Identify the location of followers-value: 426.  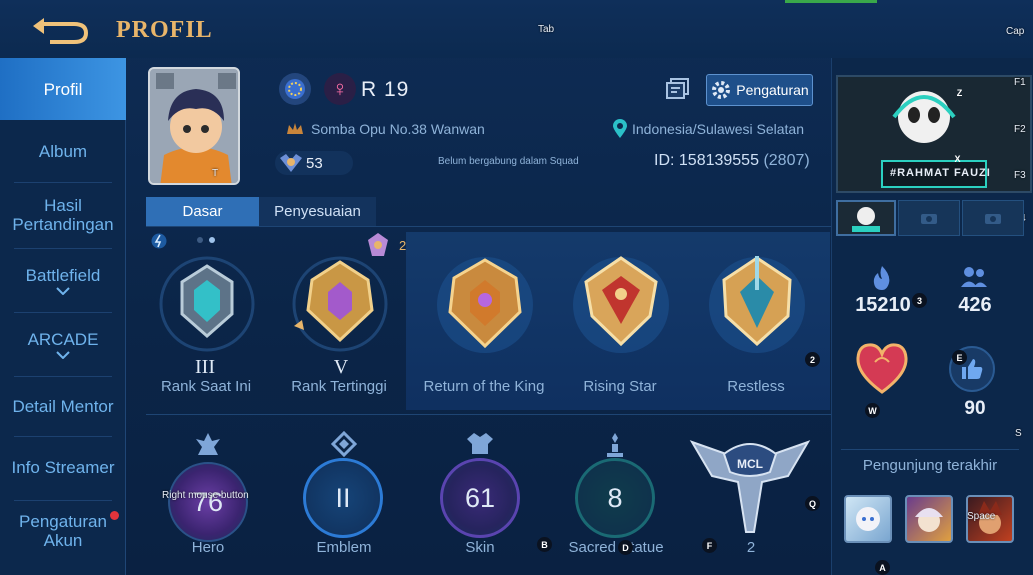
(975, 305).